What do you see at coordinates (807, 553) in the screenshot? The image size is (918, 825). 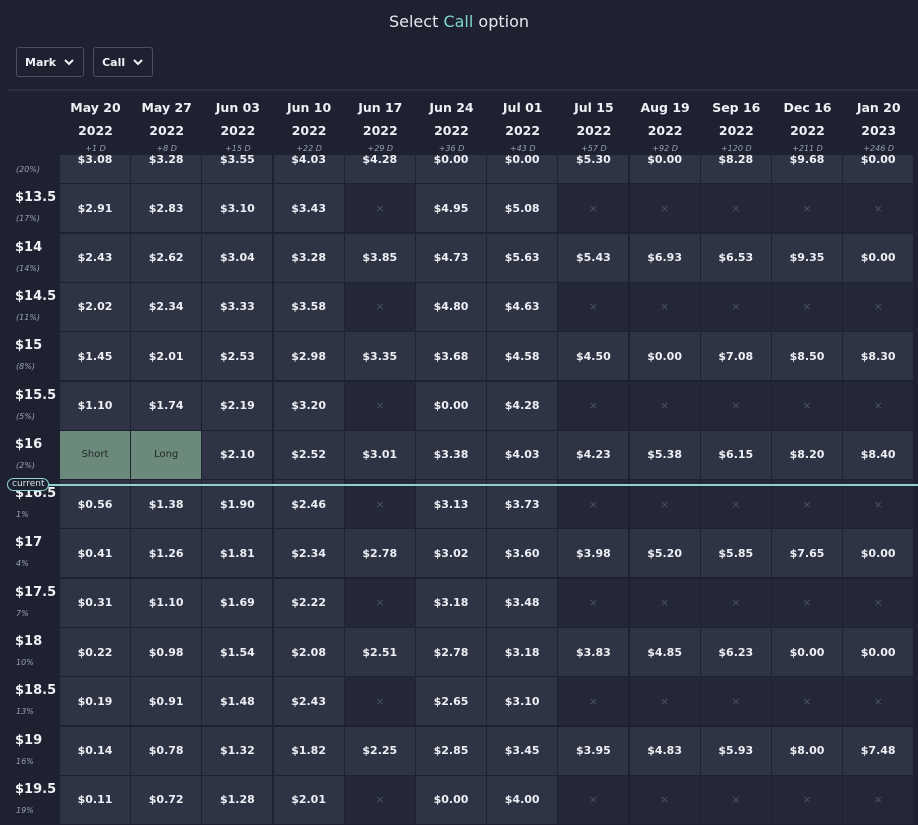 I see `option-price-cell: $7.65` at bounding box center [807, 553].